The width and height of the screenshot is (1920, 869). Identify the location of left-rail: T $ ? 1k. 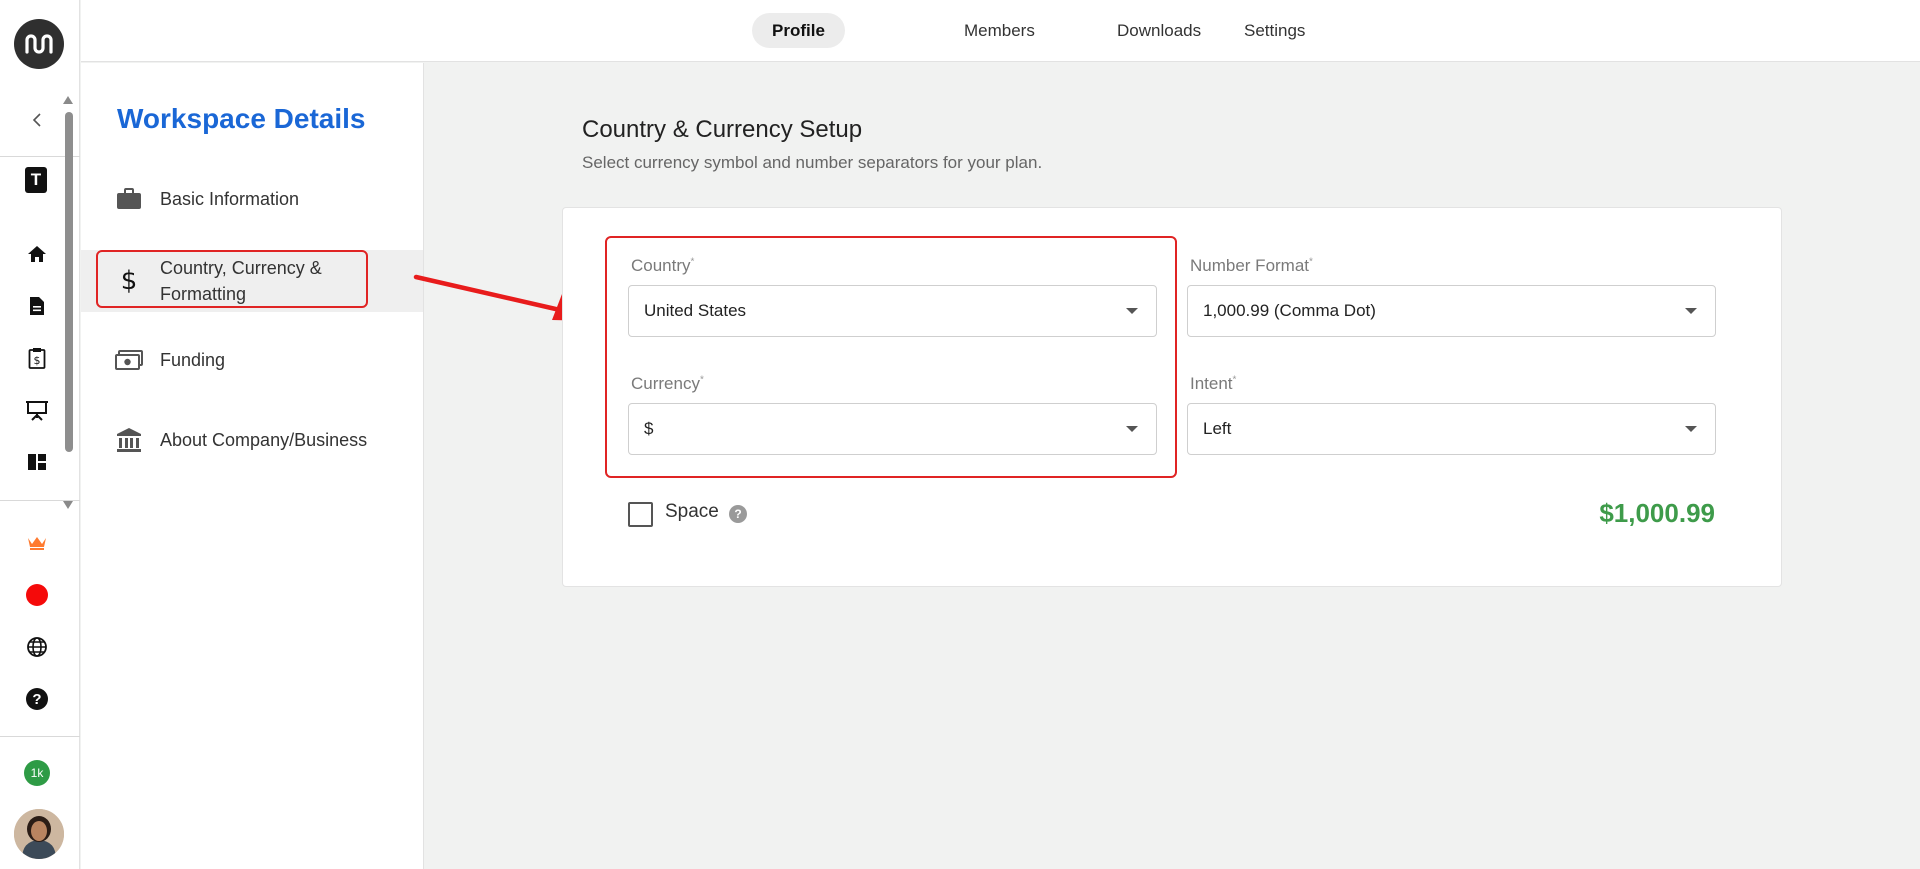
(40, 434).